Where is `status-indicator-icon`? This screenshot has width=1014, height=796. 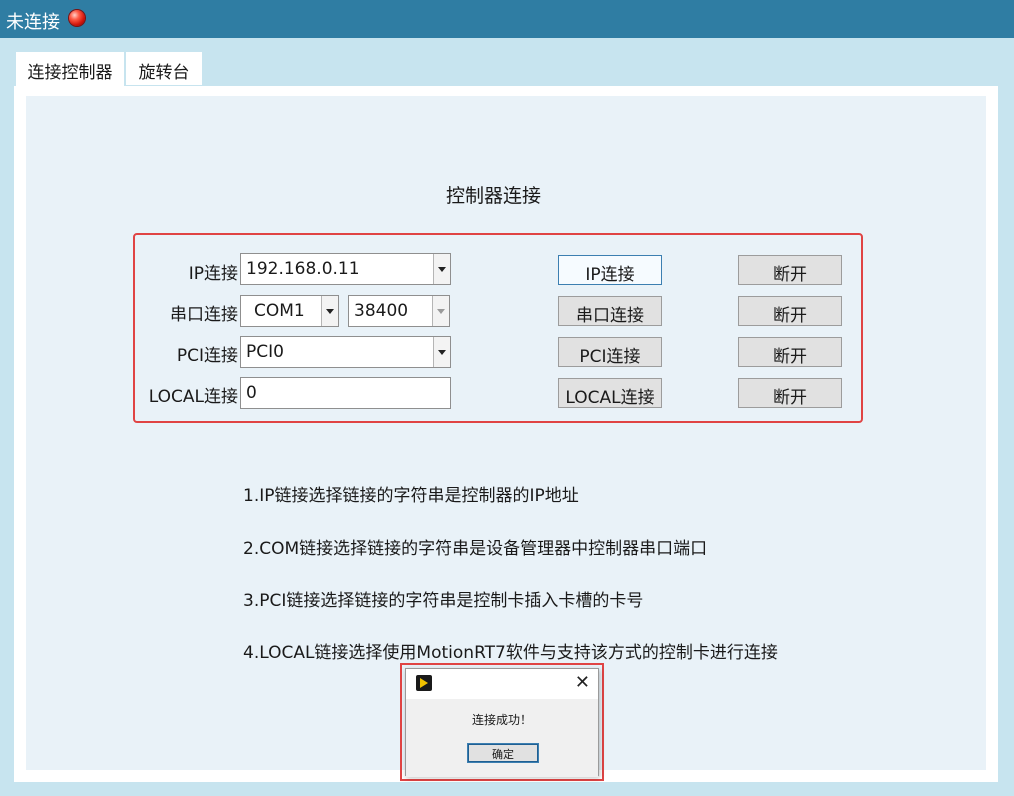 status-indicator-icon is located at coordinates (77, 18).